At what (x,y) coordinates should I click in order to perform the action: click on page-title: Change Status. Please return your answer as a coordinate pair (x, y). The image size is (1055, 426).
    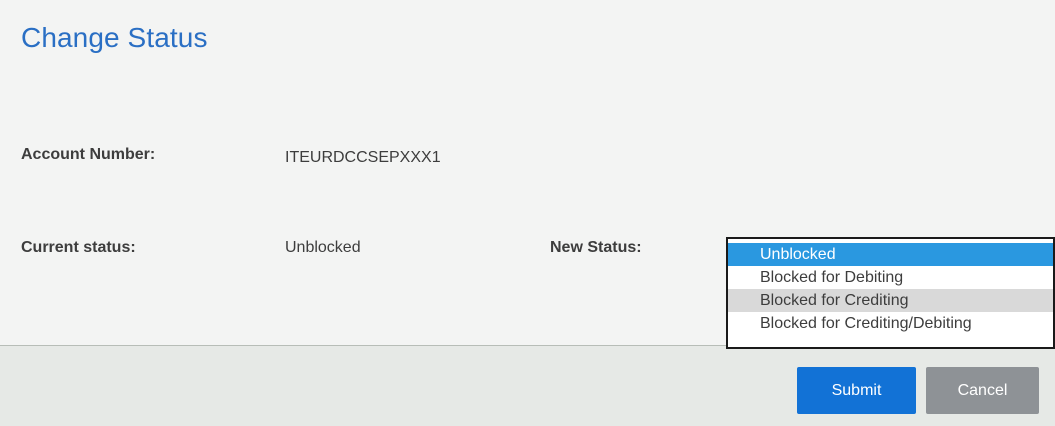
    Looking at the image, I should click on (114, 37).